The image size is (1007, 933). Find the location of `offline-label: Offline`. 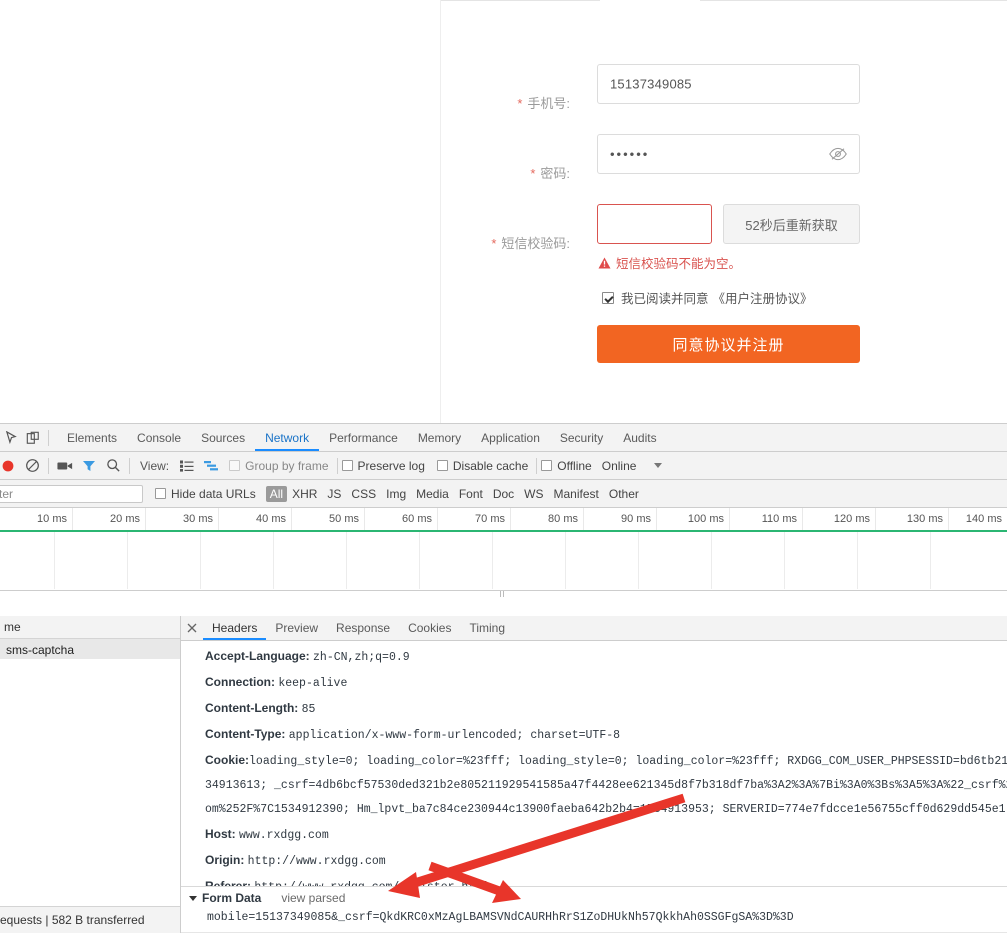

offline-label: Offline is located at coordinates (574, 465).